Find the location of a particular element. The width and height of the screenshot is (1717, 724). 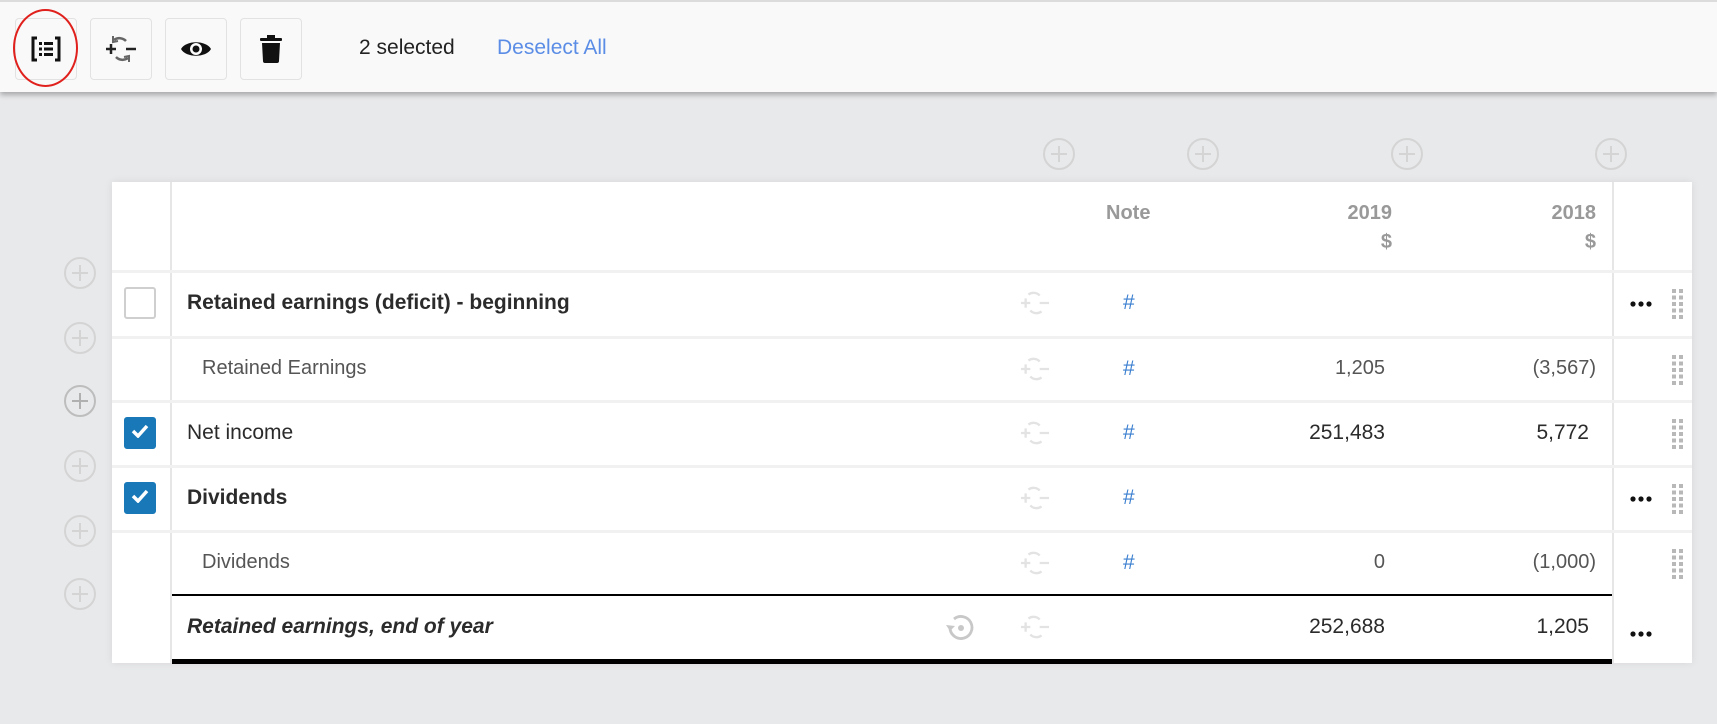

group-rows-button is located at coordinates (46, 49).